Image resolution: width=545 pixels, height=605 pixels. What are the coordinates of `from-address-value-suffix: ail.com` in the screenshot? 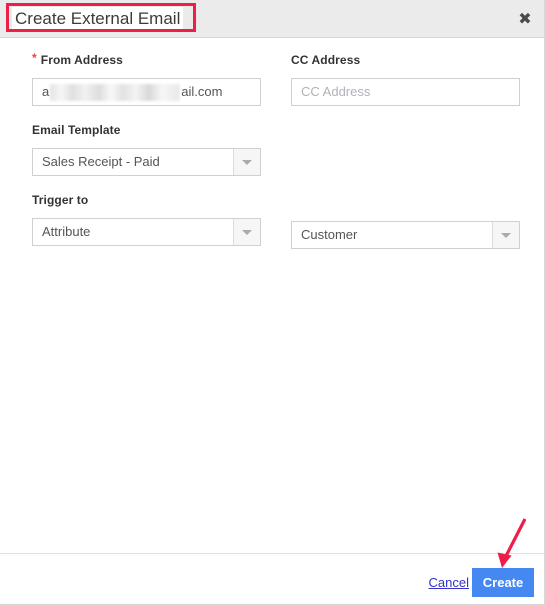 It's located at (202, 91).